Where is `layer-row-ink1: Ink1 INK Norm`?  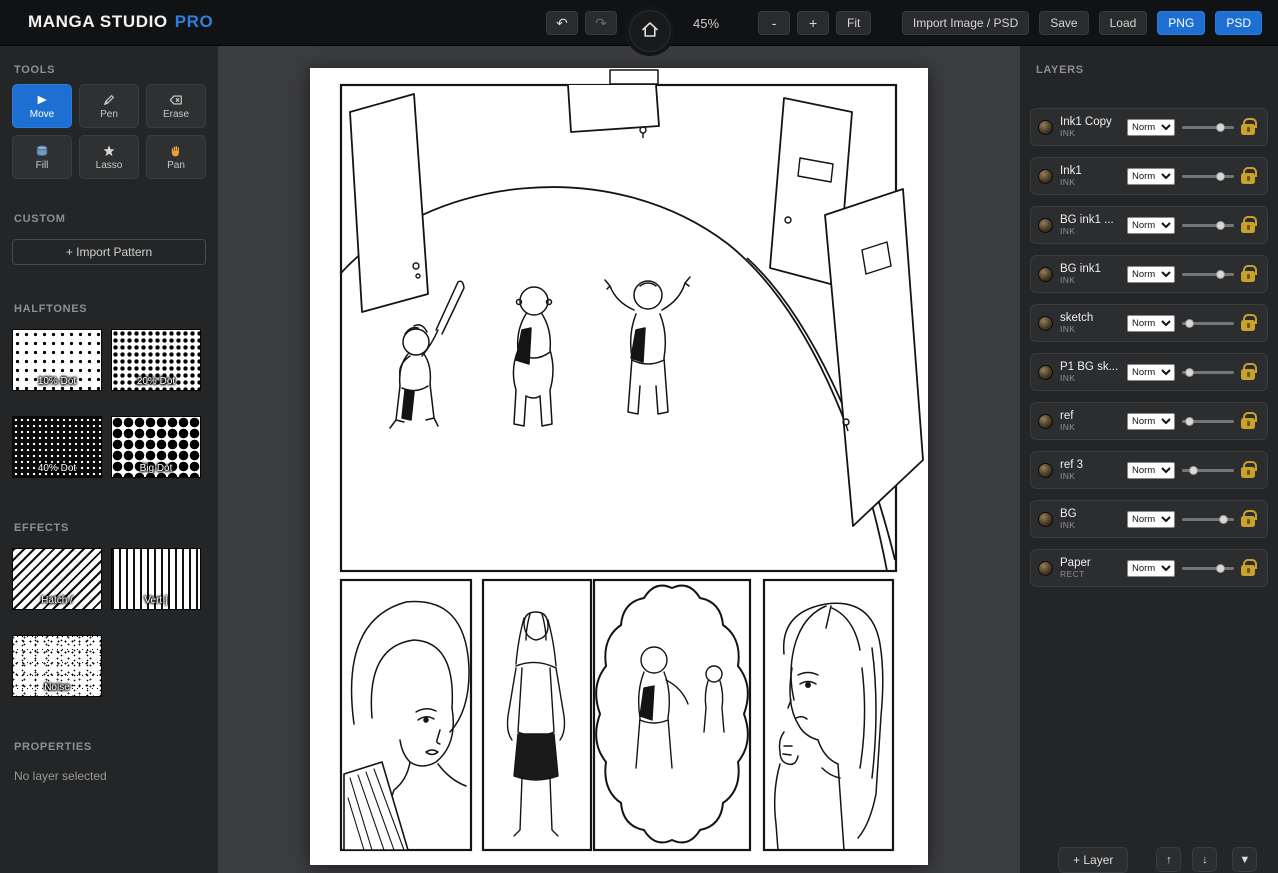
layer-row-ink1: Ink1 INK Norm is located at coordinates (1149, 176).